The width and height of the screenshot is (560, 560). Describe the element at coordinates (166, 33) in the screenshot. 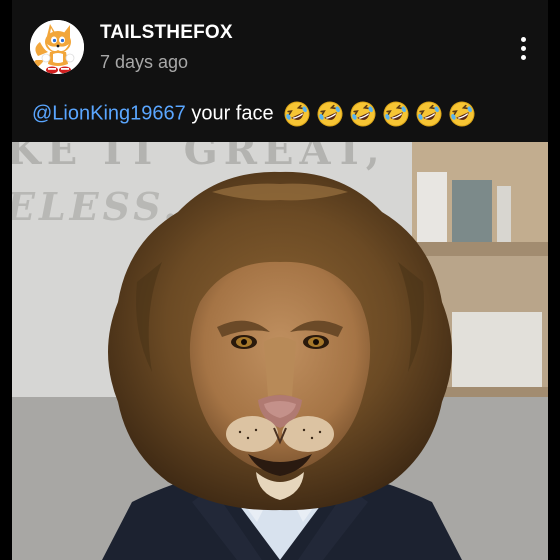

I see `username: TAILSTHEFOX` at that location.